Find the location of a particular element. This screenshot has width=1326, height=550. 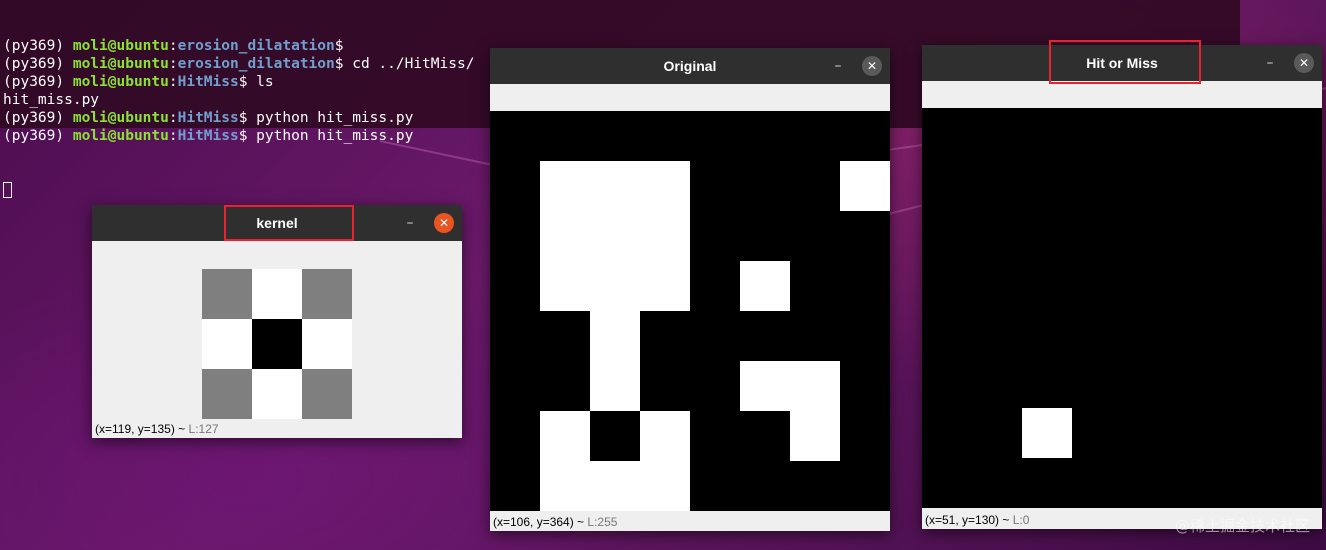

original-titlebar: Original – ✕ is located at coordinates (690, 66).